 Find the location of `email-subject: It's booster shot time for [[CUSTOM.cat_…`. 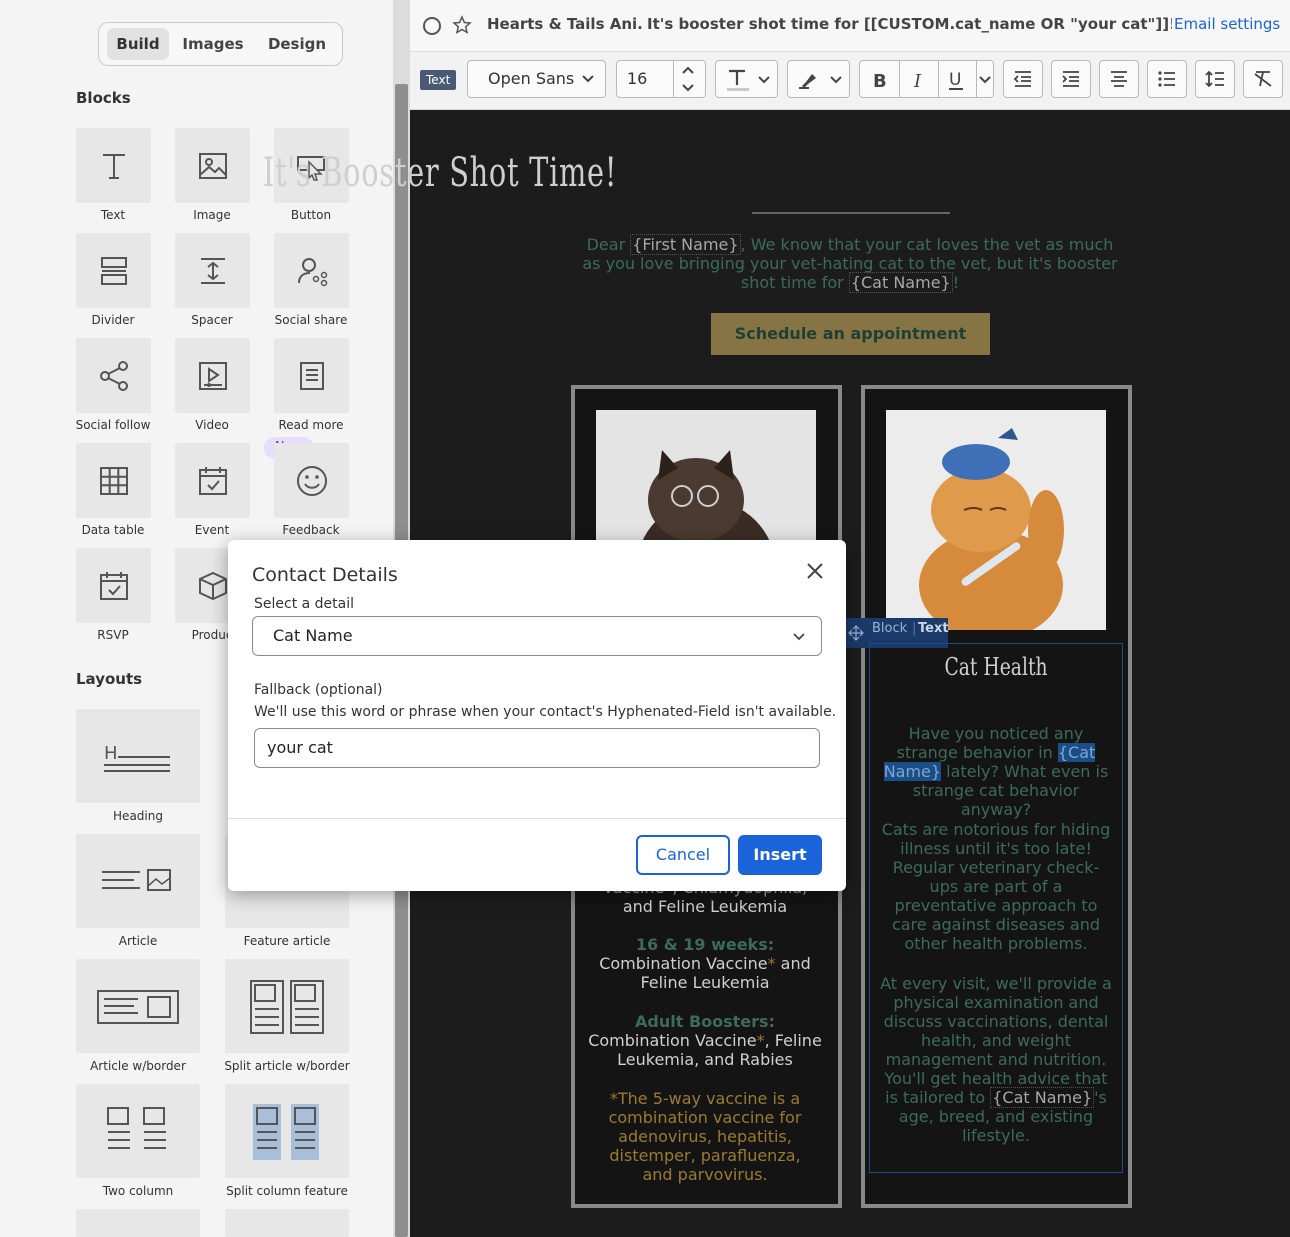

email-subject: It's booster shot time for [[CUSTOM.cat_… is located at coordinates (909, 24).